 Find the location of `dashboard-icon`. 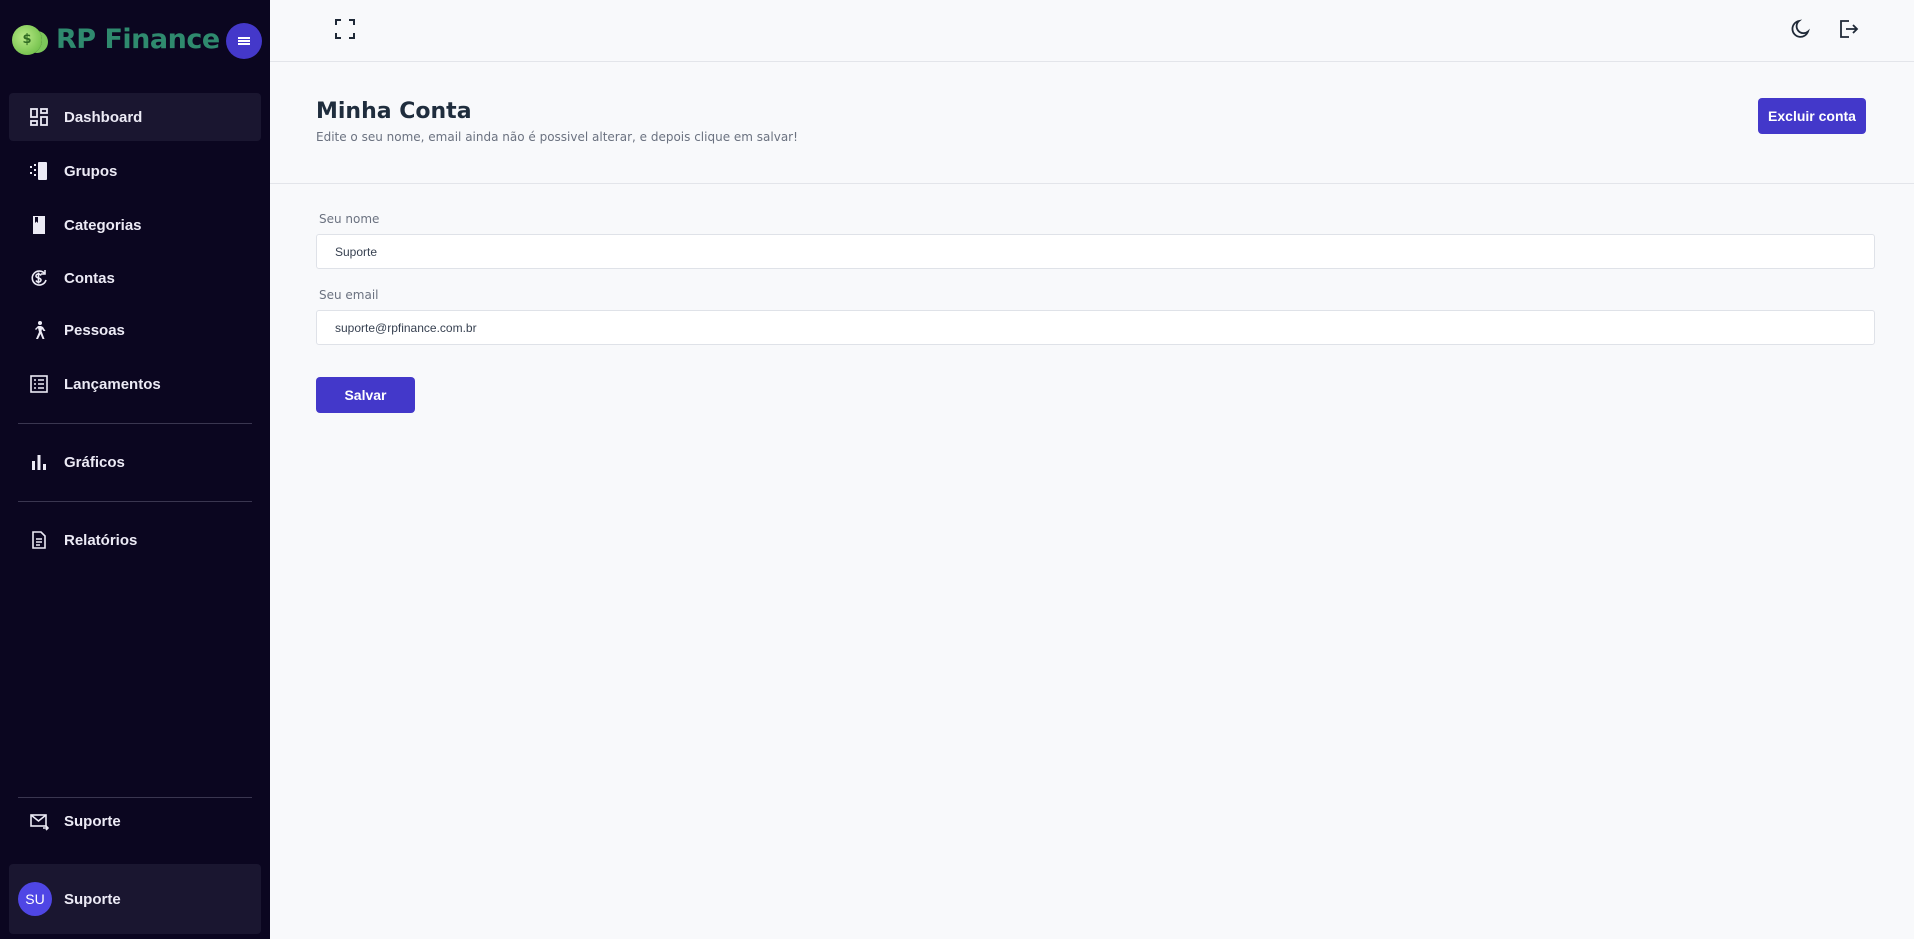

dashboard-icon is located at coordinates (39, 117).